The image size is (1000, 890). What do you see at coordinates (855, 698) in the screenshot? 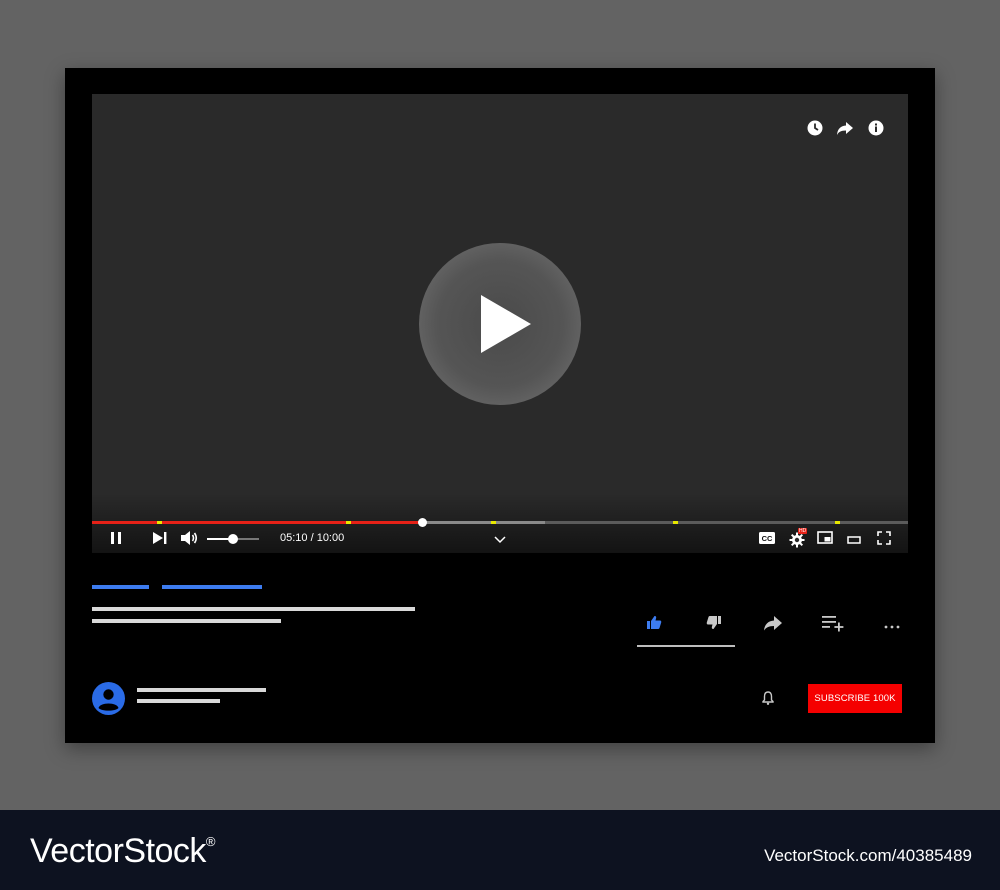
I see `subscribe-button: SUBSCRIBE 100K` at bounding box center [855, 698].